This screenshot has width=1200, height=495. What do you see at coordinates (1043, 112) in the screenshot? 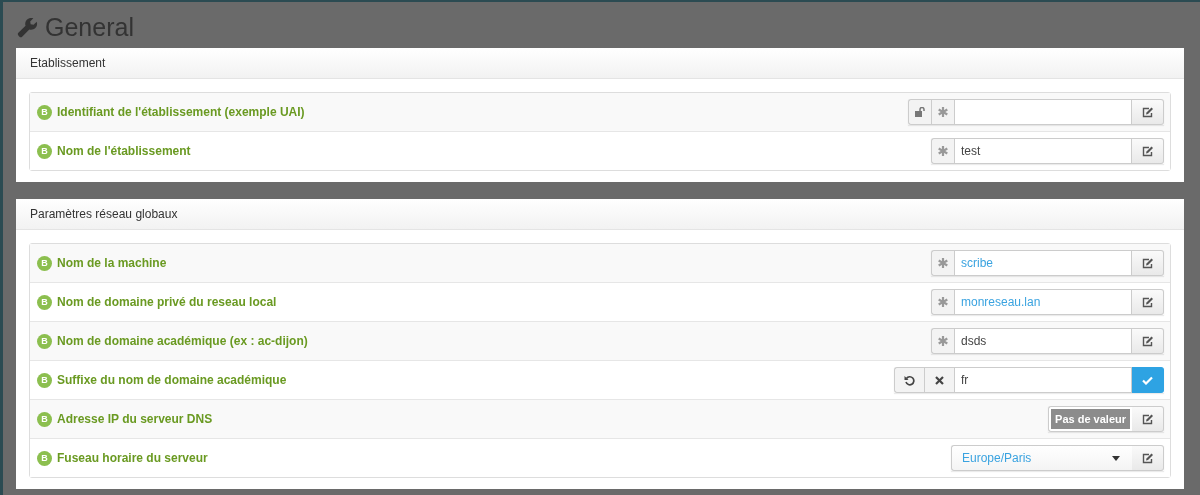
I see `text-field` at bounding box center [1043, 112].